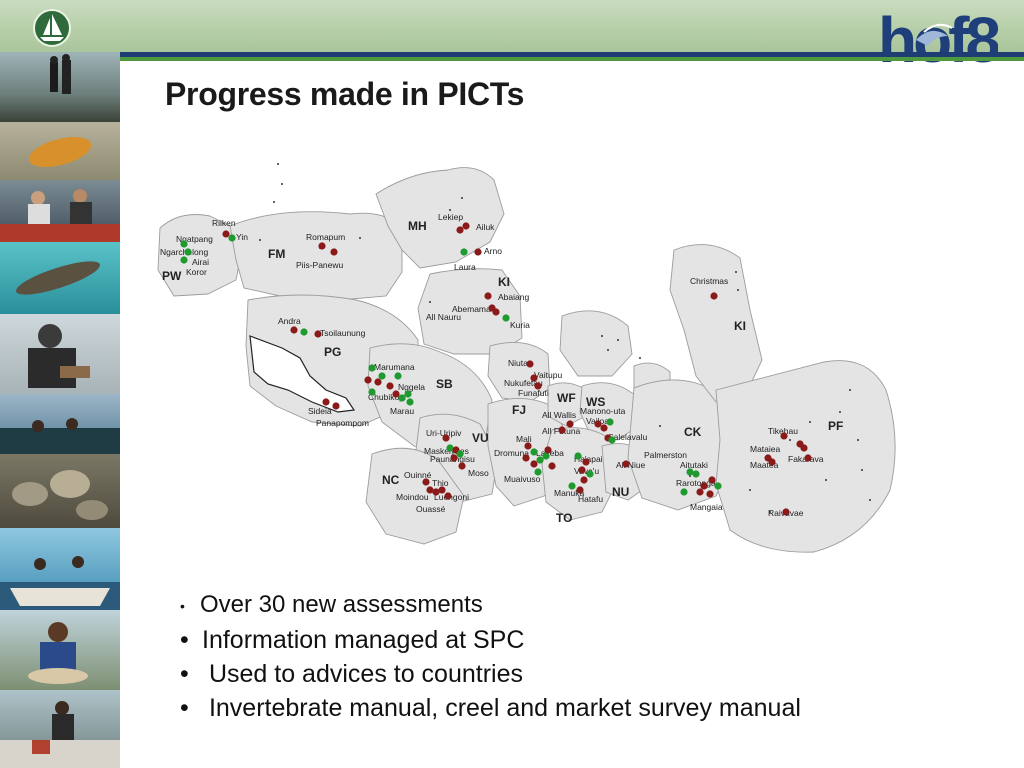  What do you see at coordinates (596, 343) in the screenshot?
I see `zone-ki-phoenix` at bounding box center [596, 343].